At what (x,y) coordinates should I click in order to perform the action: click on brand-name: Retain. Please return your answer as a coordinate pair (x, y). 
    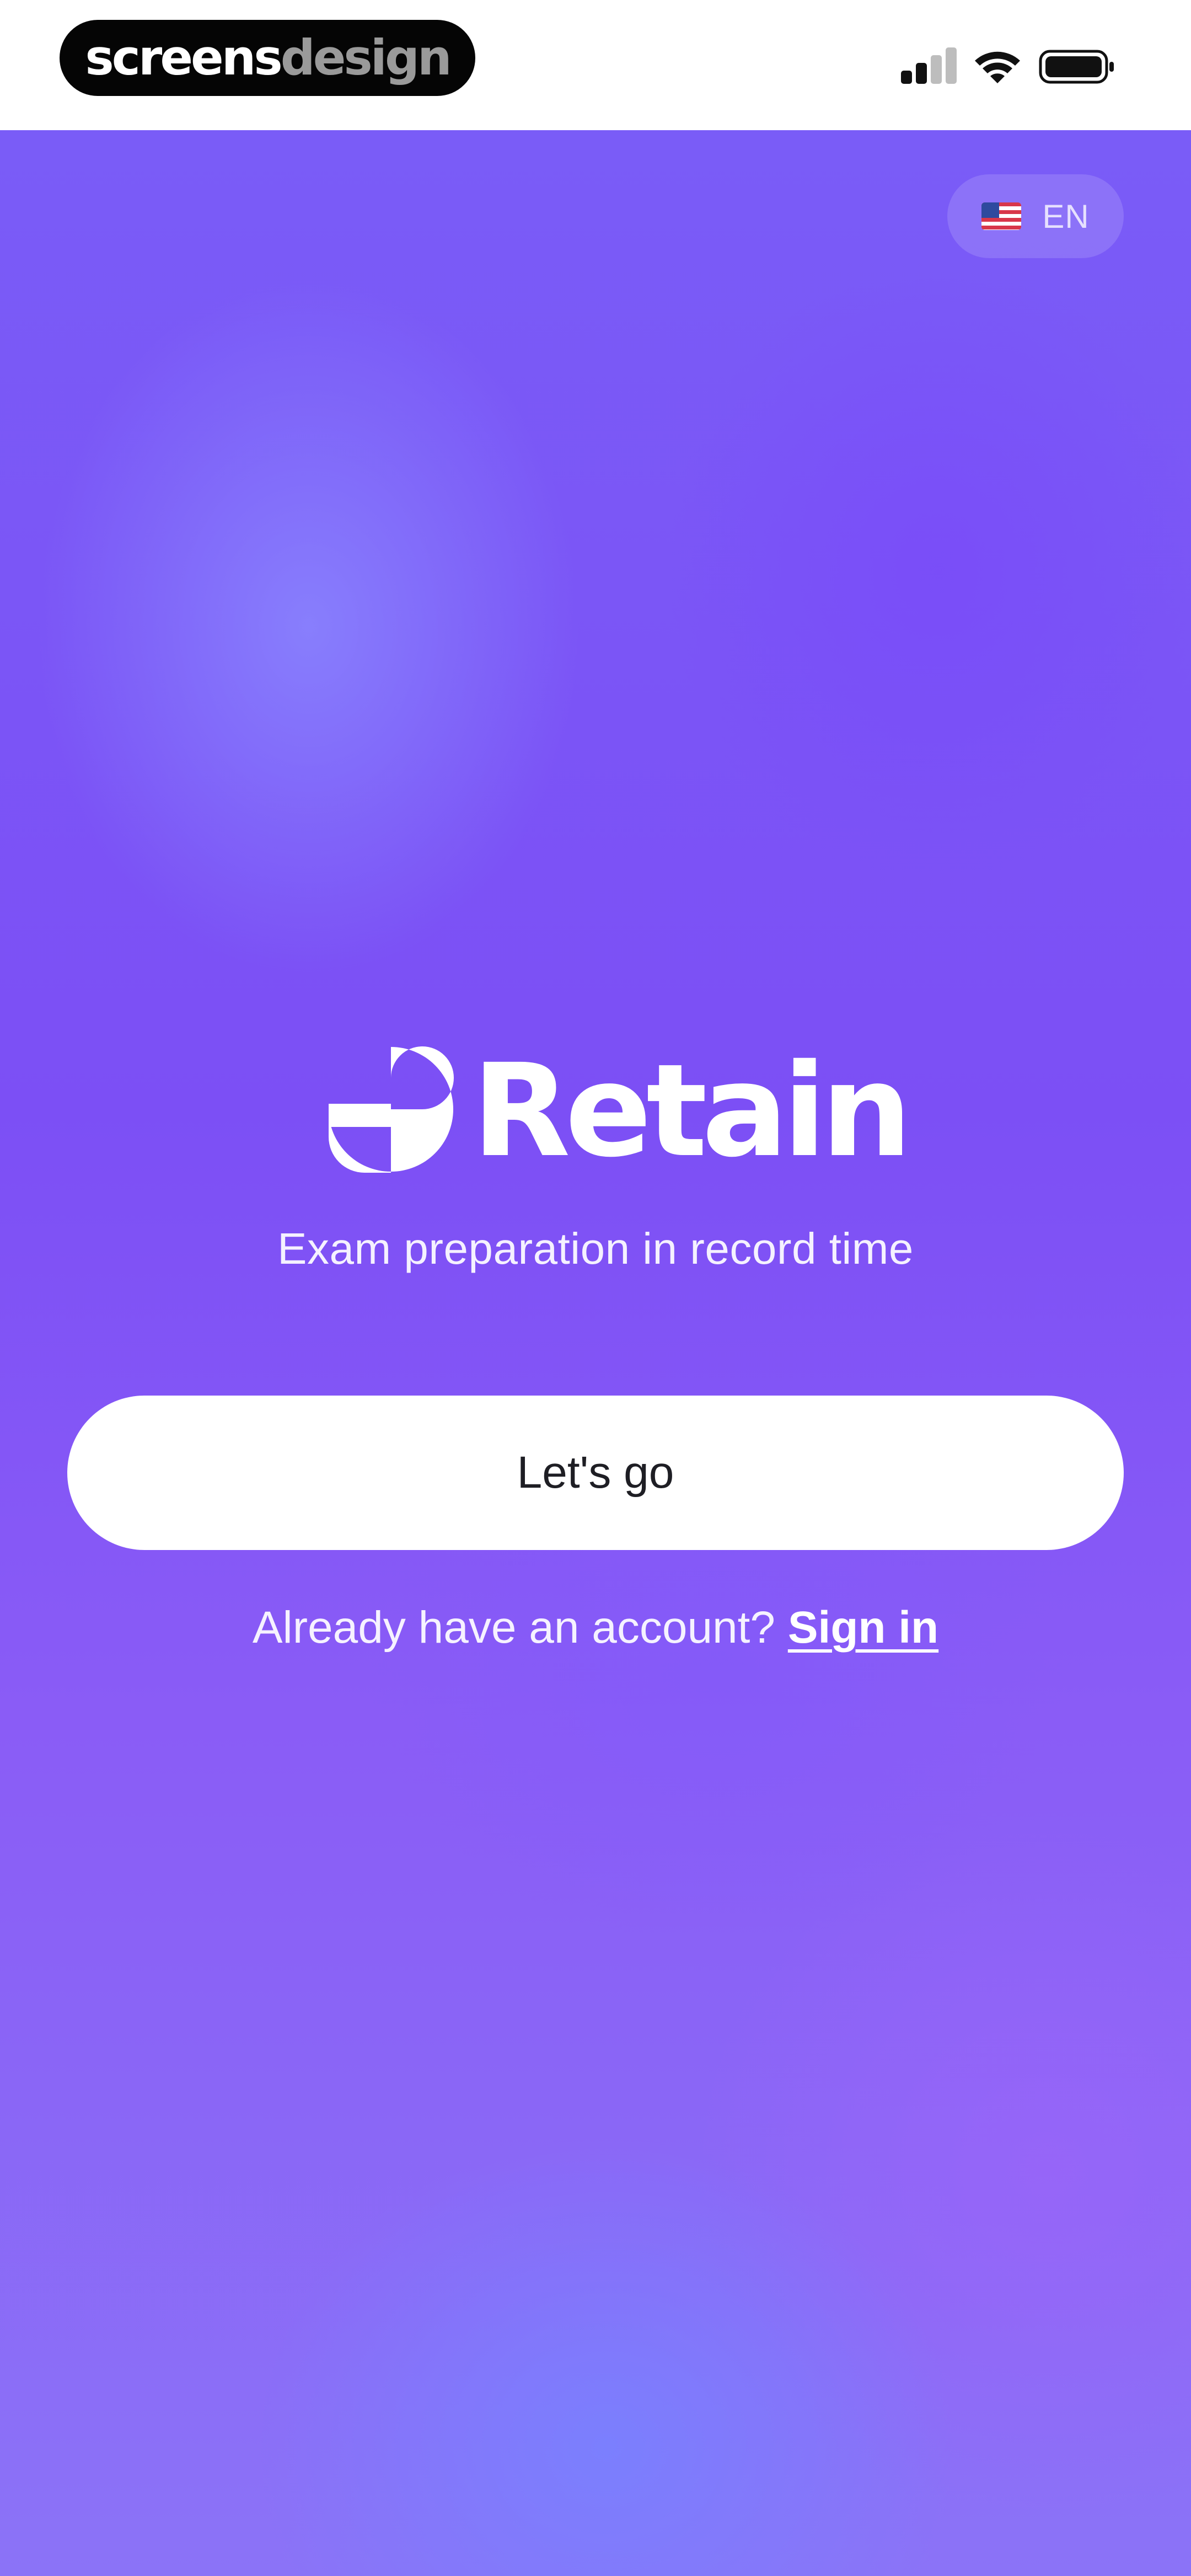
    Looking at the image, I should click on (692, 1110).